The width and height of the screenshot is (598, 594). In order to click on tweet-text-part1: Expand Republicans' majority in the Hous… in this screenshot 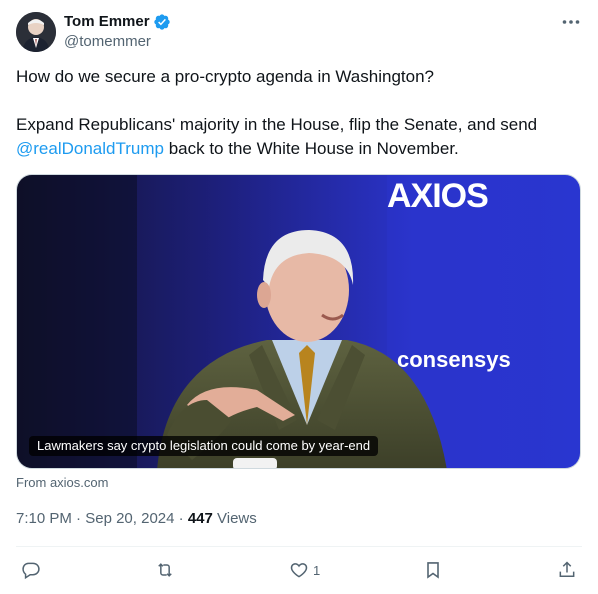, I will do `click(277, 124)`.